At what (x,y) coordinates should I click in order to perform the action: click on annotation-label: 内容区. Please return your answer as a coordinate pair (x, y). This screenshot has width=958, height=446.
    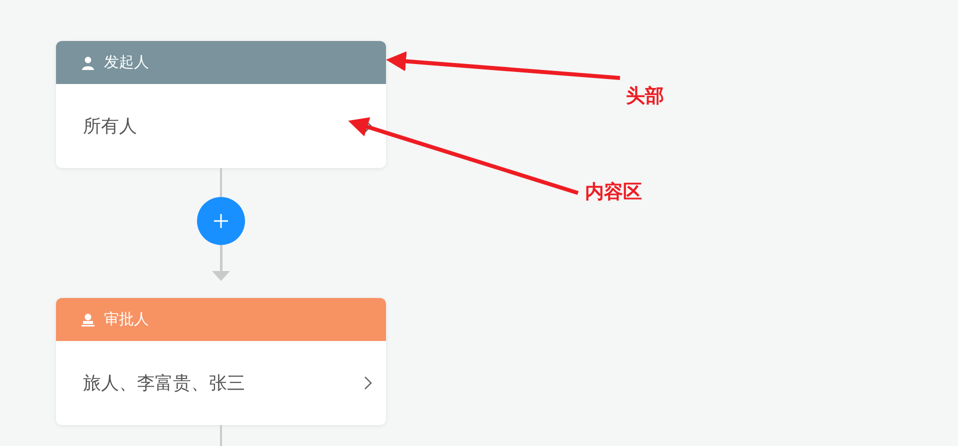
    Looking at the image, I should click on (613, 192).